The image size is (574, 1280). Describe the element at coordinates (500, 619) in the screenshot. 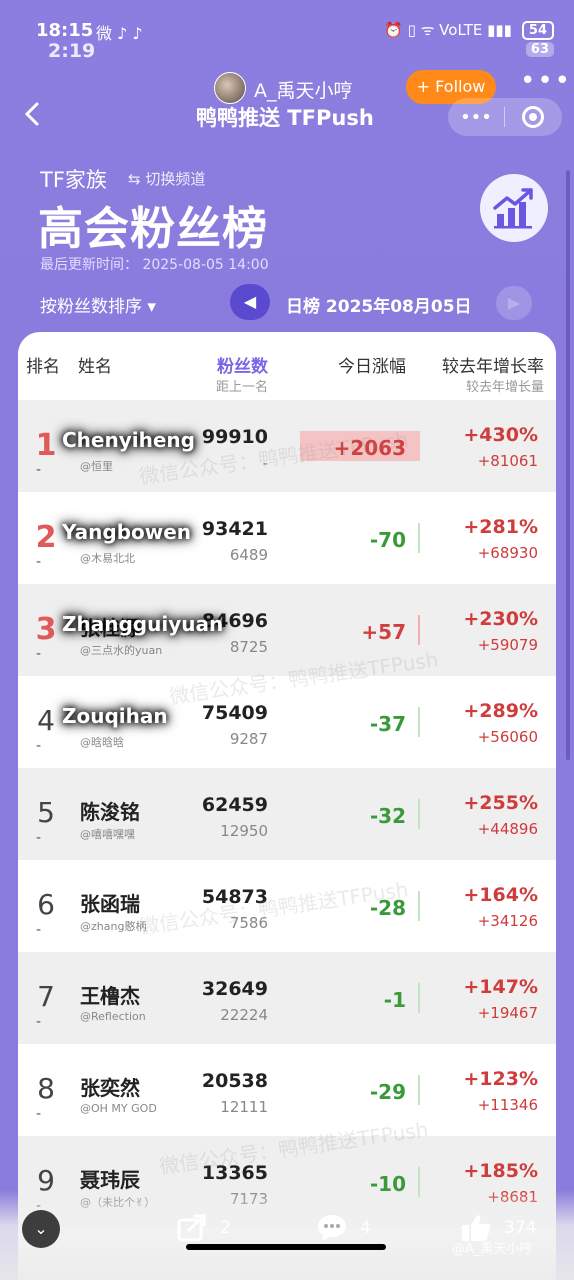

I see `yoy-rate: +230%` at that location.